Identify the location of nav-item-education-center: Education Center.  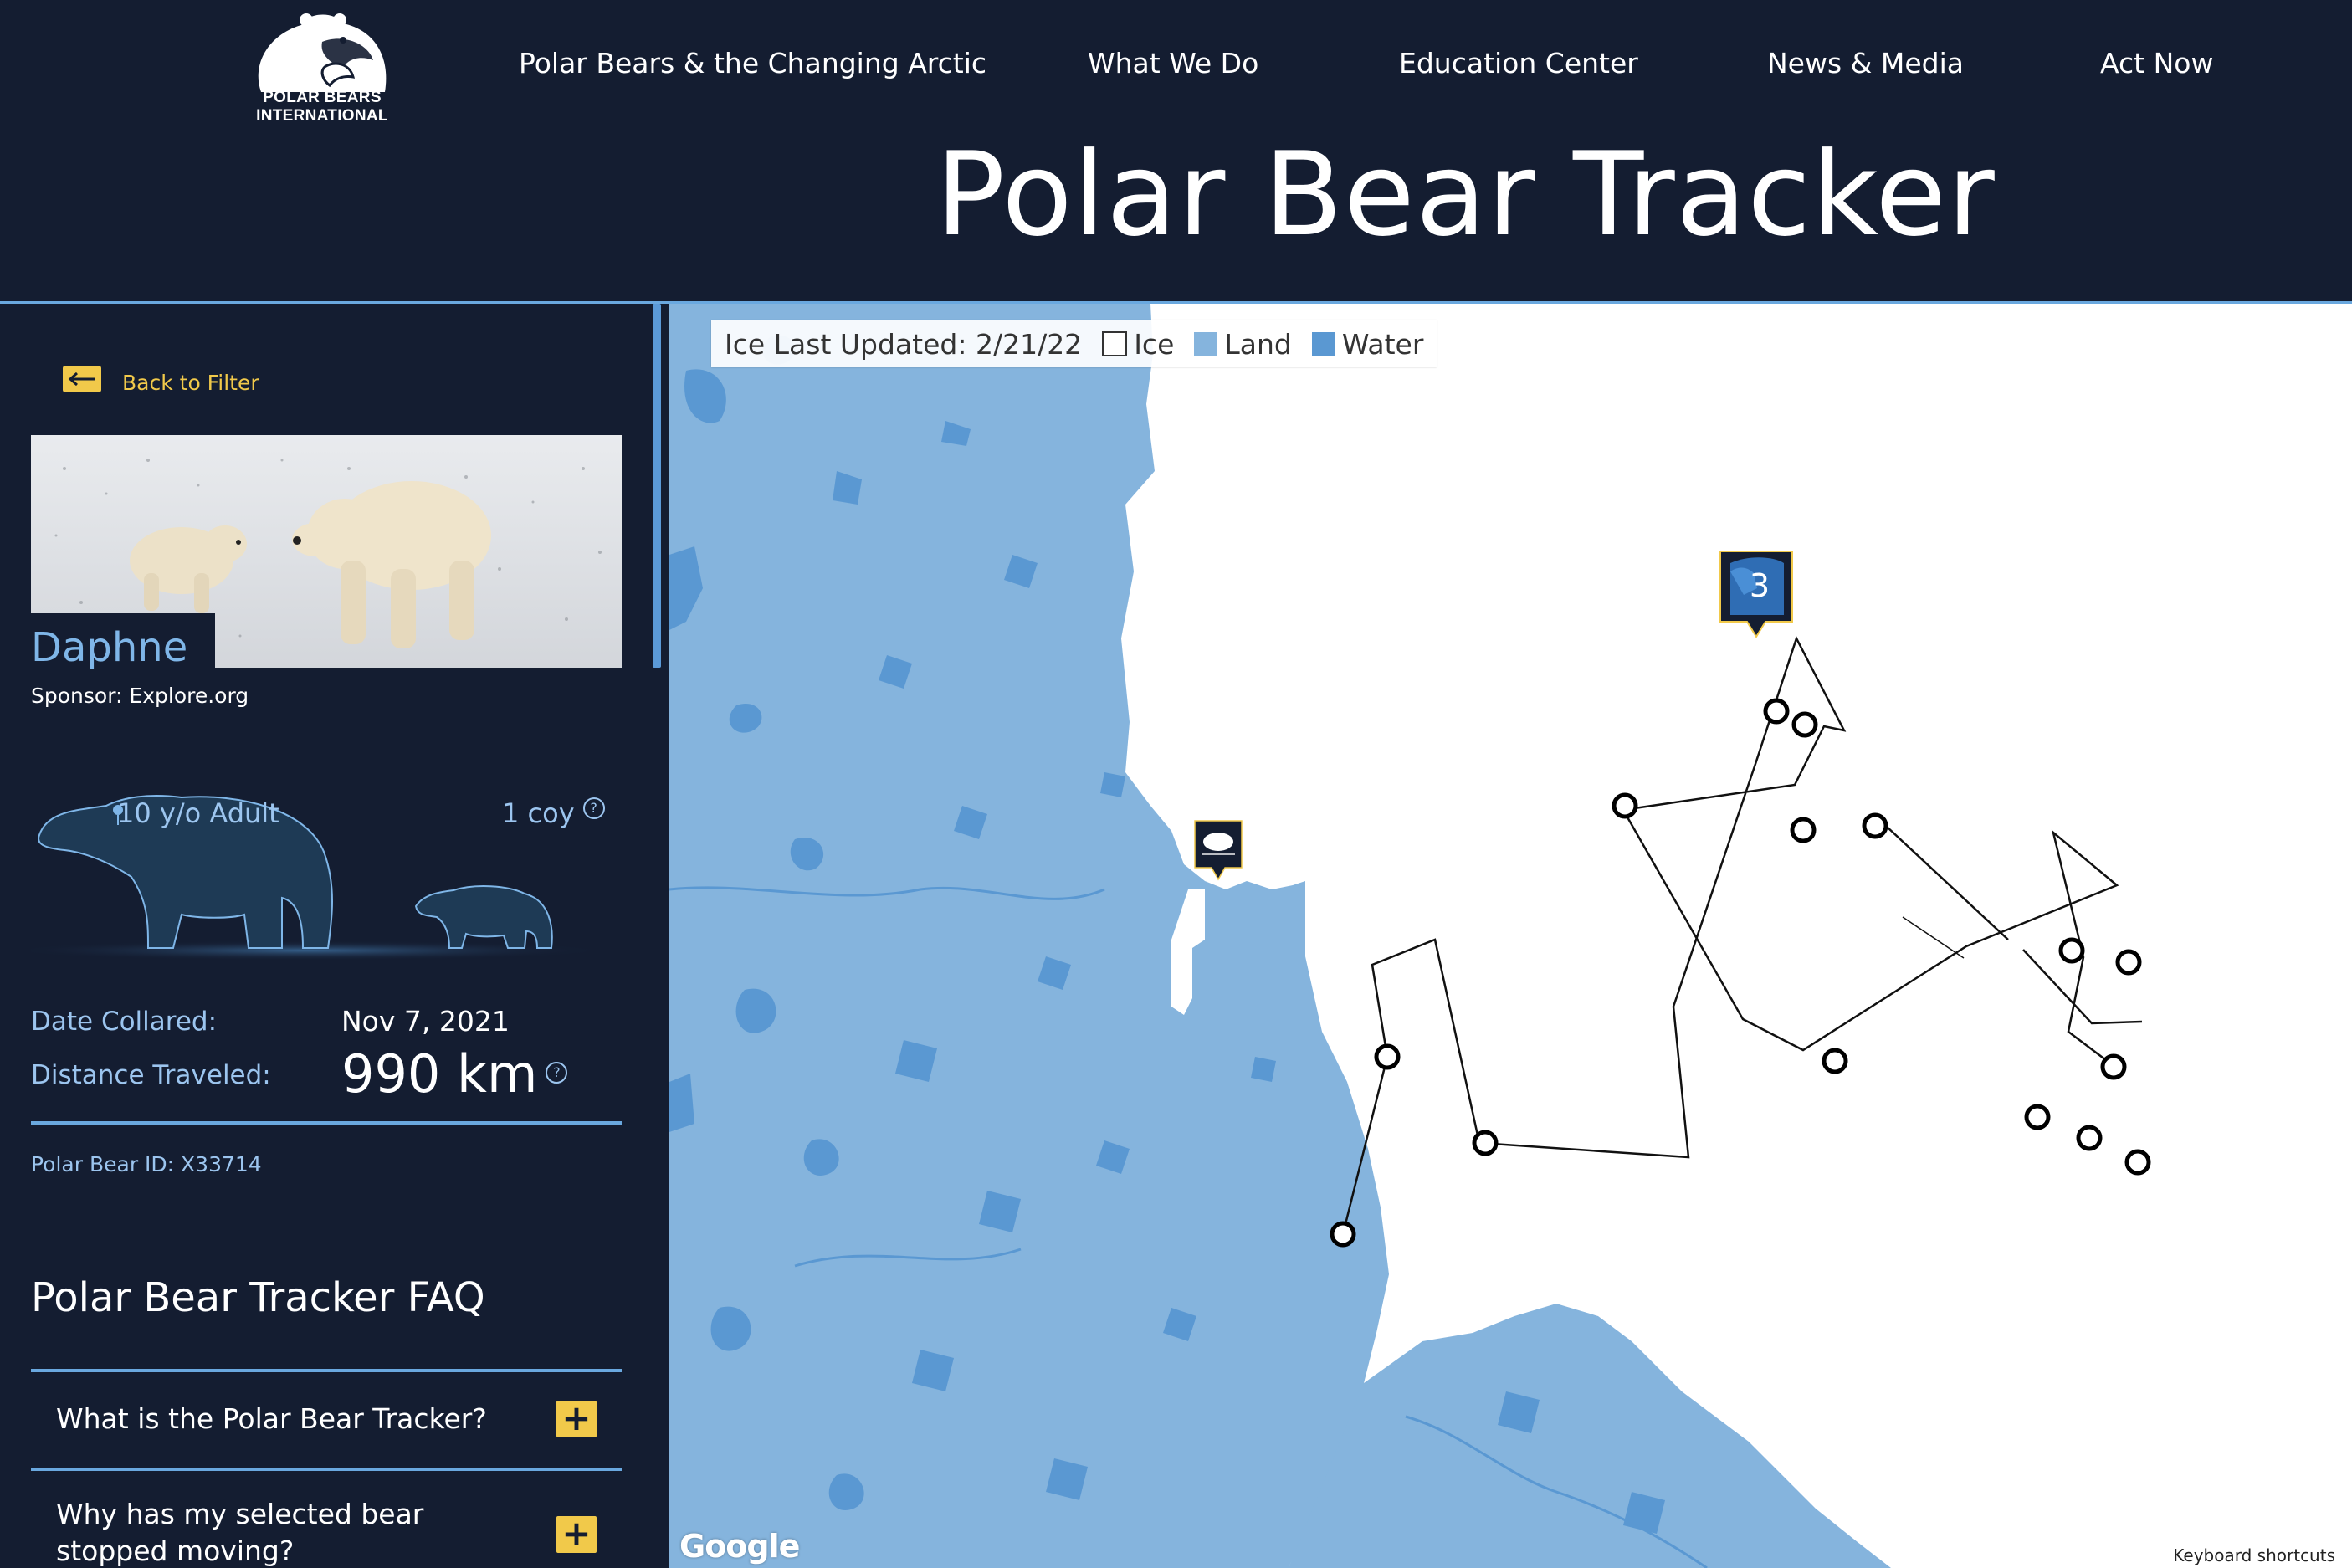
(1518, 63).